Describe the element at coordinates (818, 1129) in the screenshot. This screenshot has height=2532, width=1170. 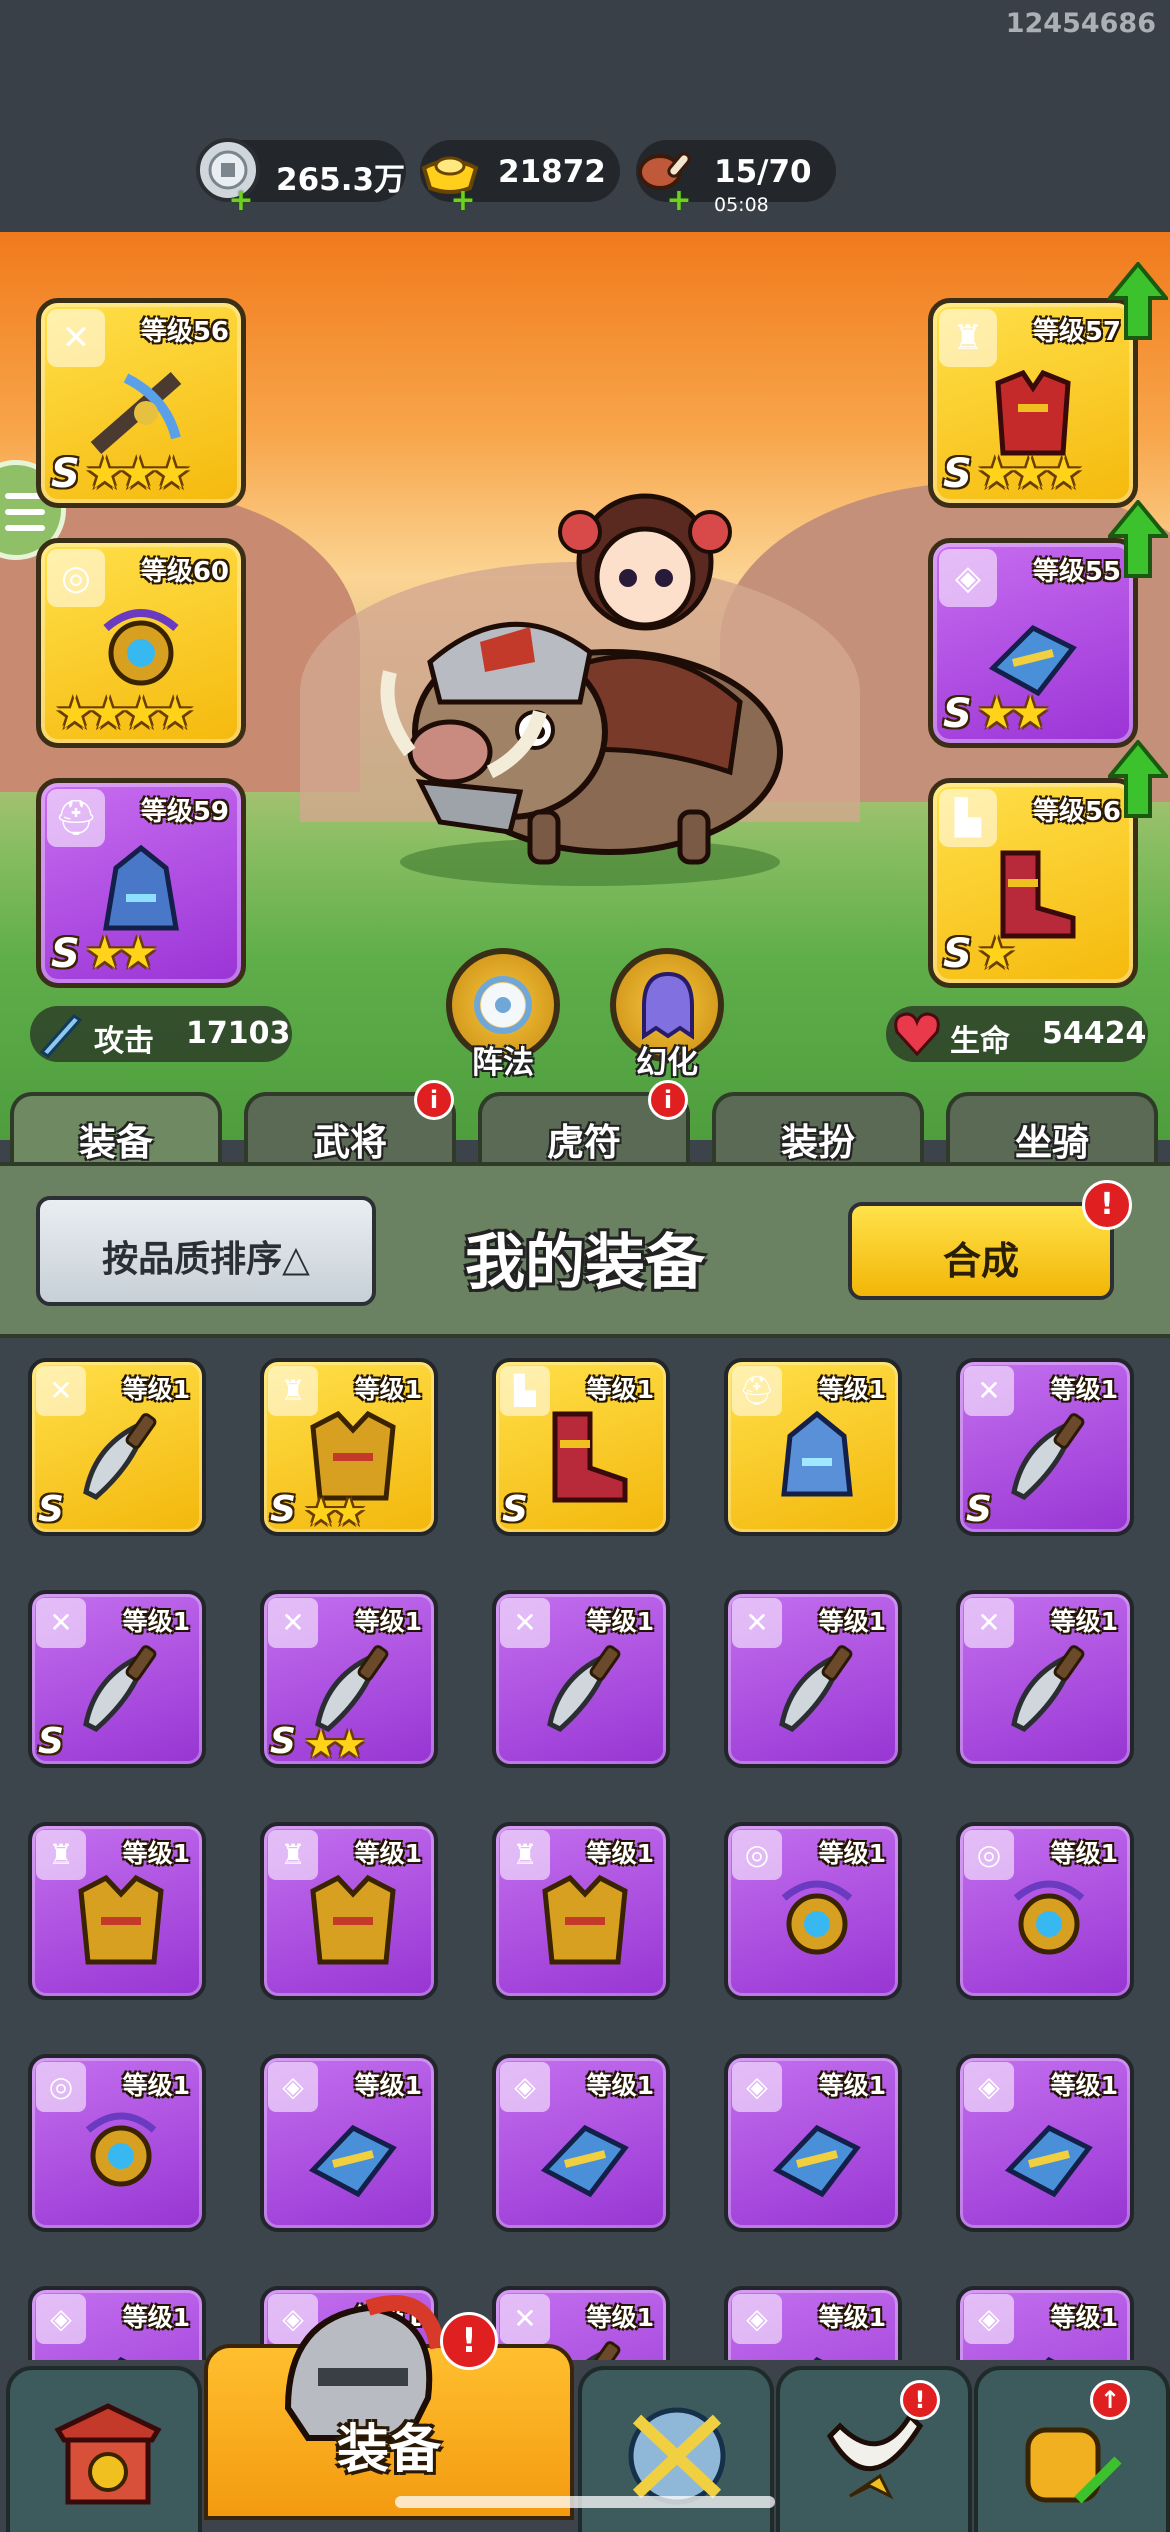
I see `tab-outfit: 装扮` at that location.